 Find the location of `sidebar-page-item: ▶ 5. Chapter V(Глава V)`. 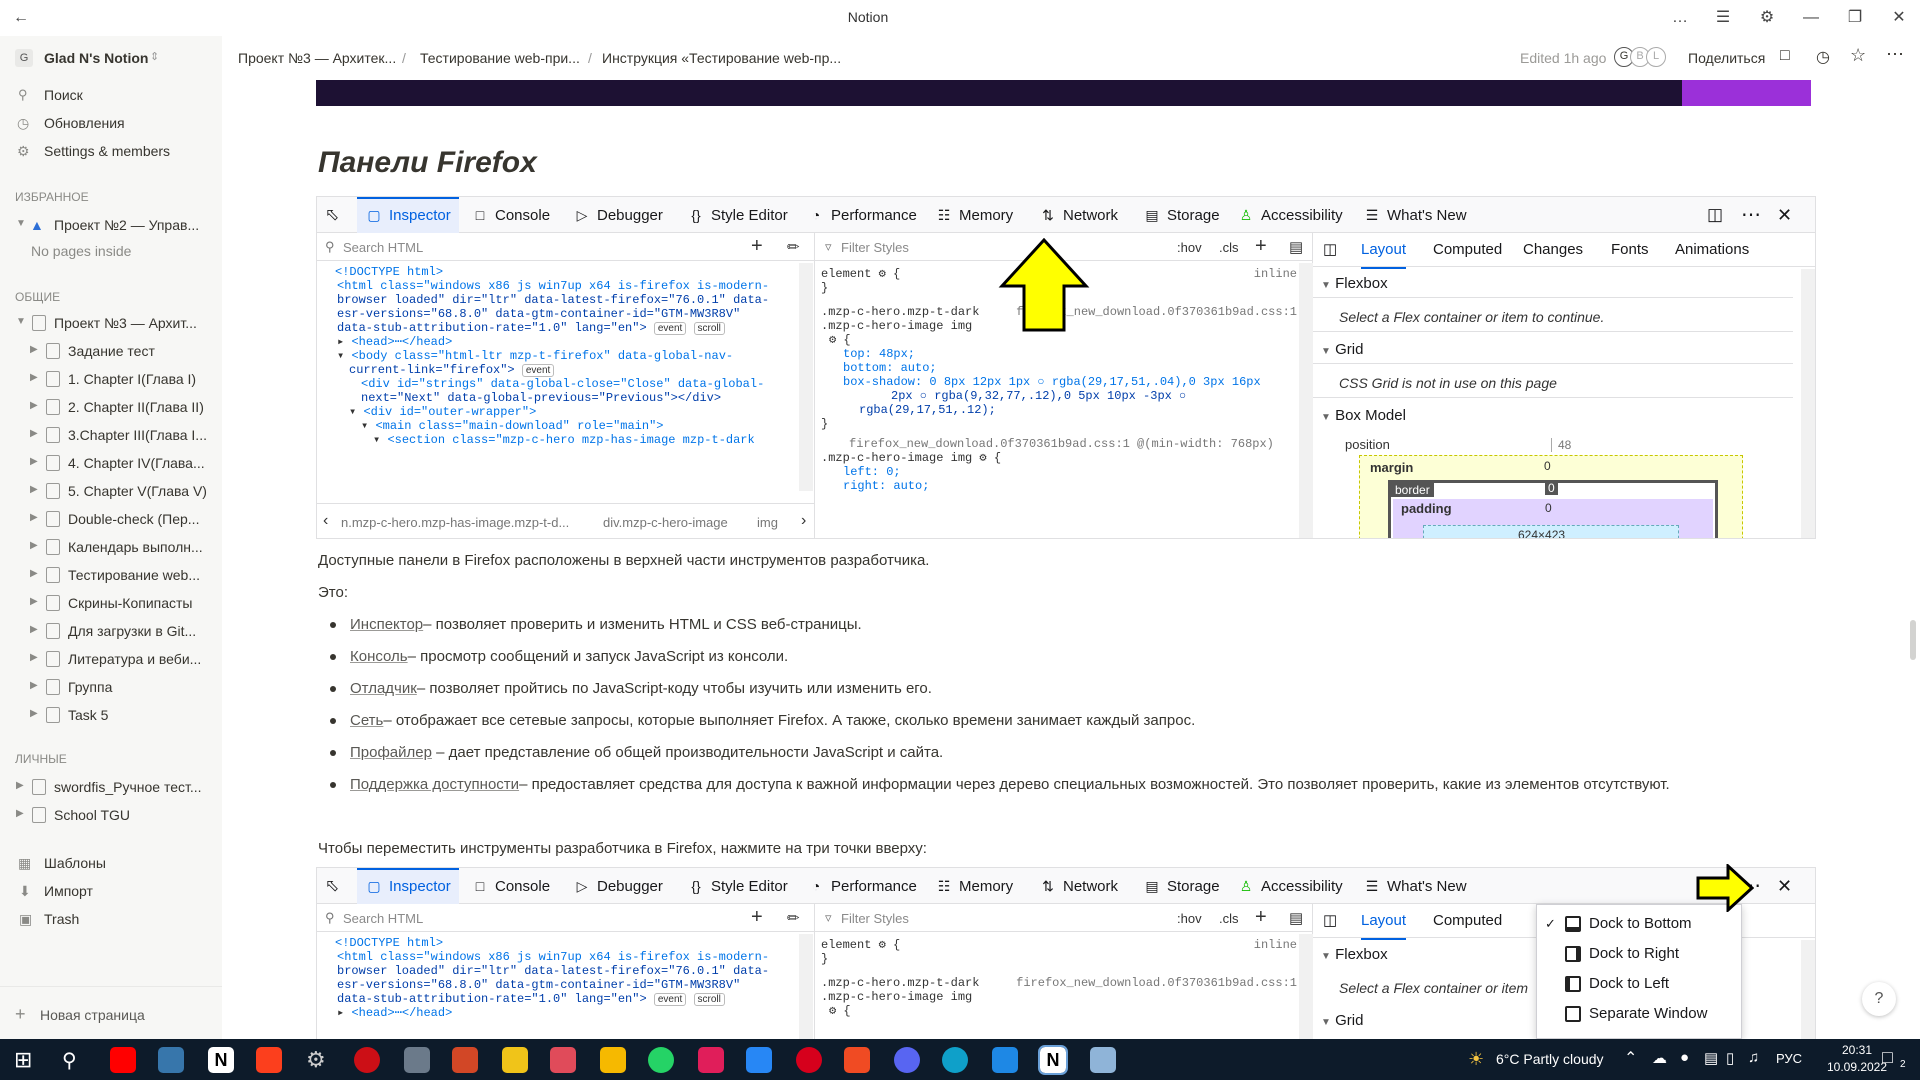

sidebar-page-item: ▶ 5. Chapter V(Глава V) is located at coordinates (111, 491).